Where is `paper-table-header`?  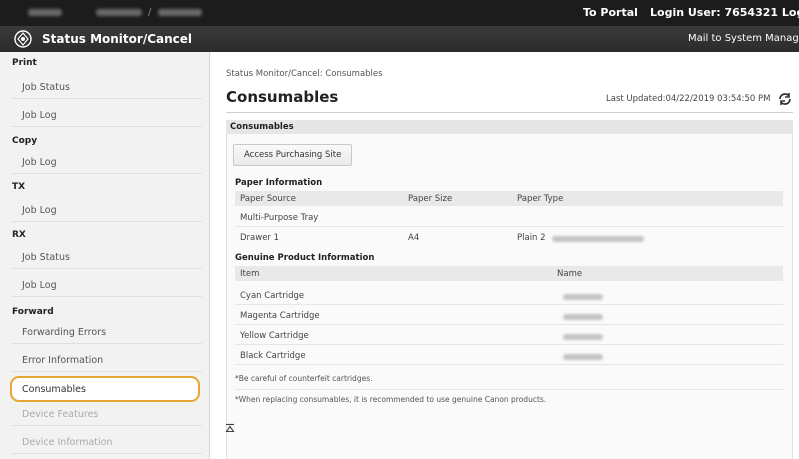
paper-table-header is located at coordinates (509, 198).